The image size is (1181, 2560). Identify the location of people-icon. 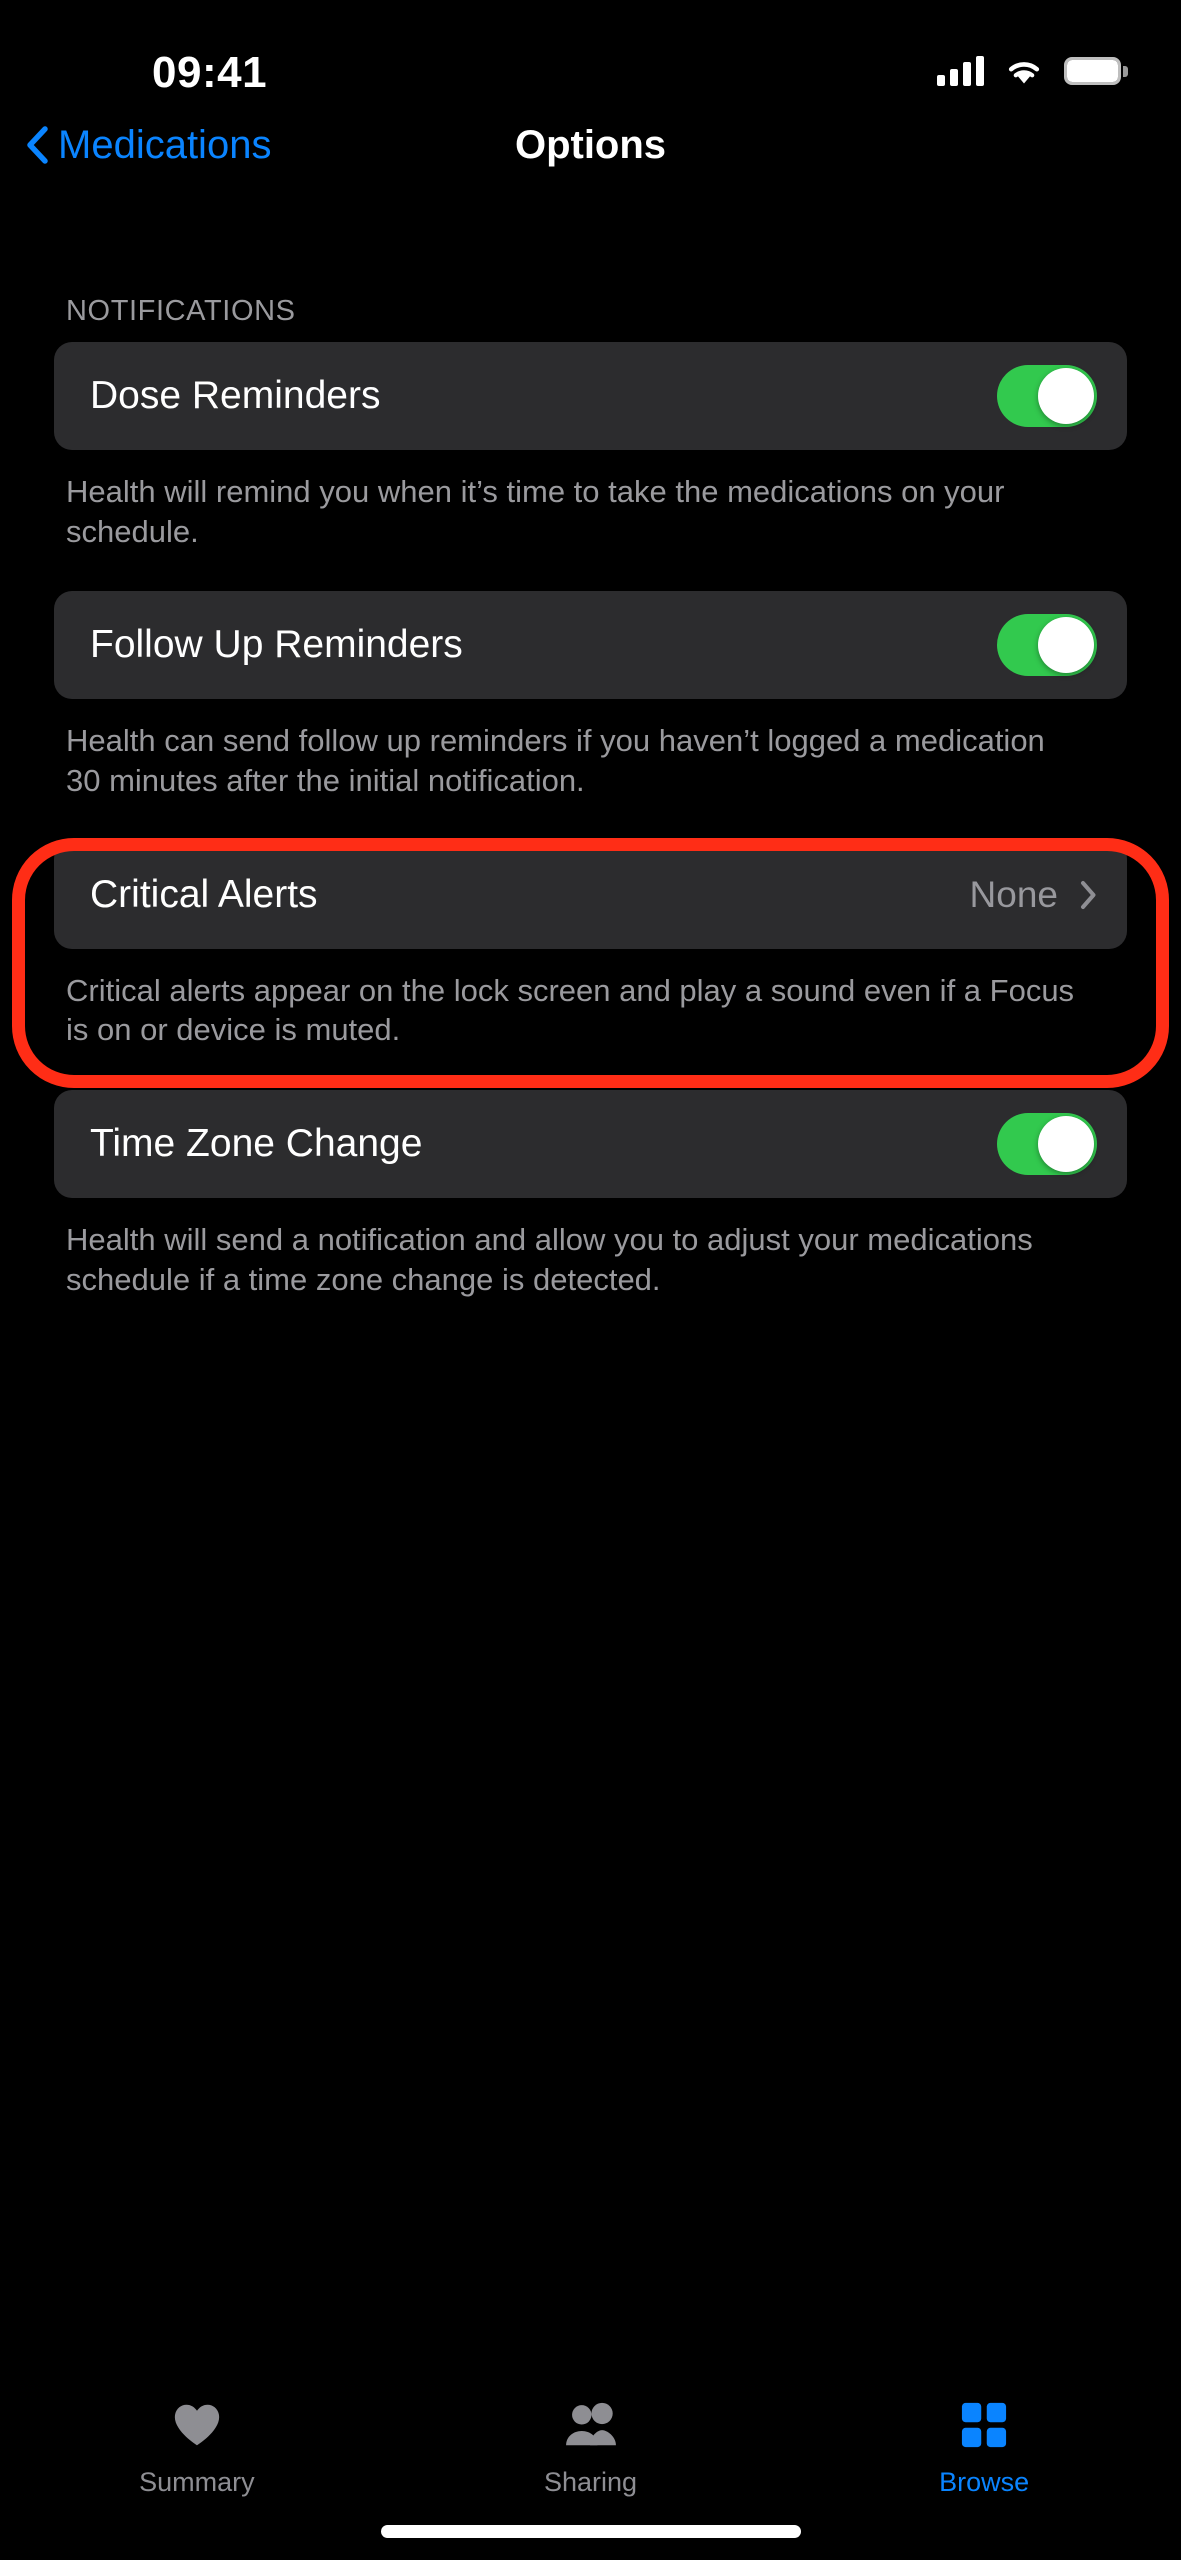
(591, 2425).